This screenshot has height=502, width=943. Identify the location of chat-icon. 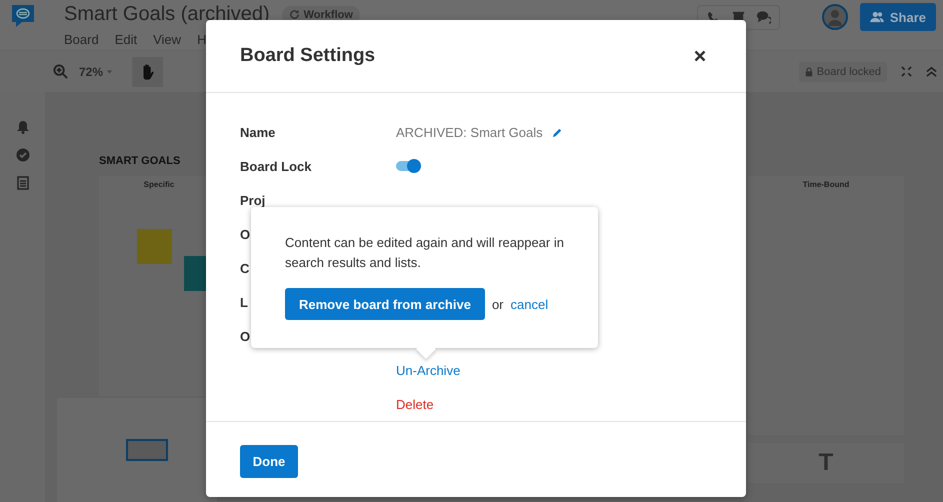
(763, 17).